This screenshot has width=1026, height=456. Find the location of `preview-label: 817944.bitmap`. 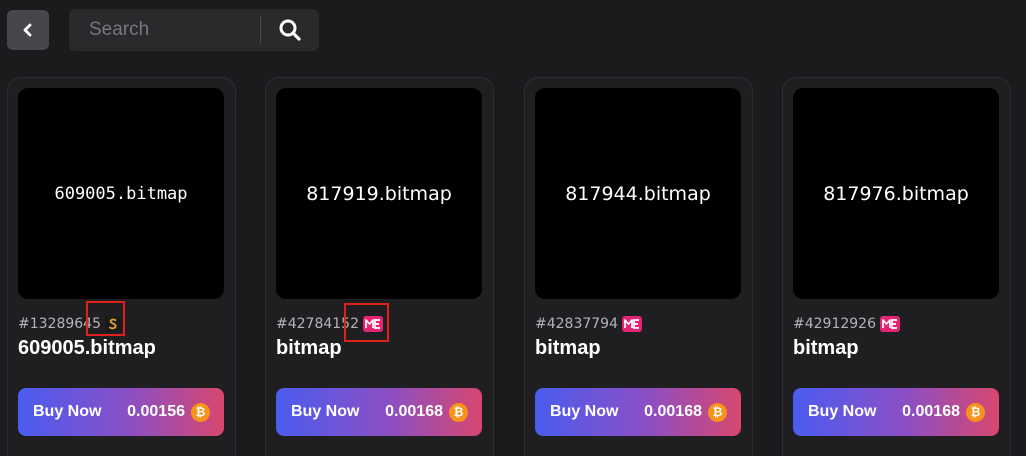

preview-label: 817944.bitmap is located at coordinates (638, 193).